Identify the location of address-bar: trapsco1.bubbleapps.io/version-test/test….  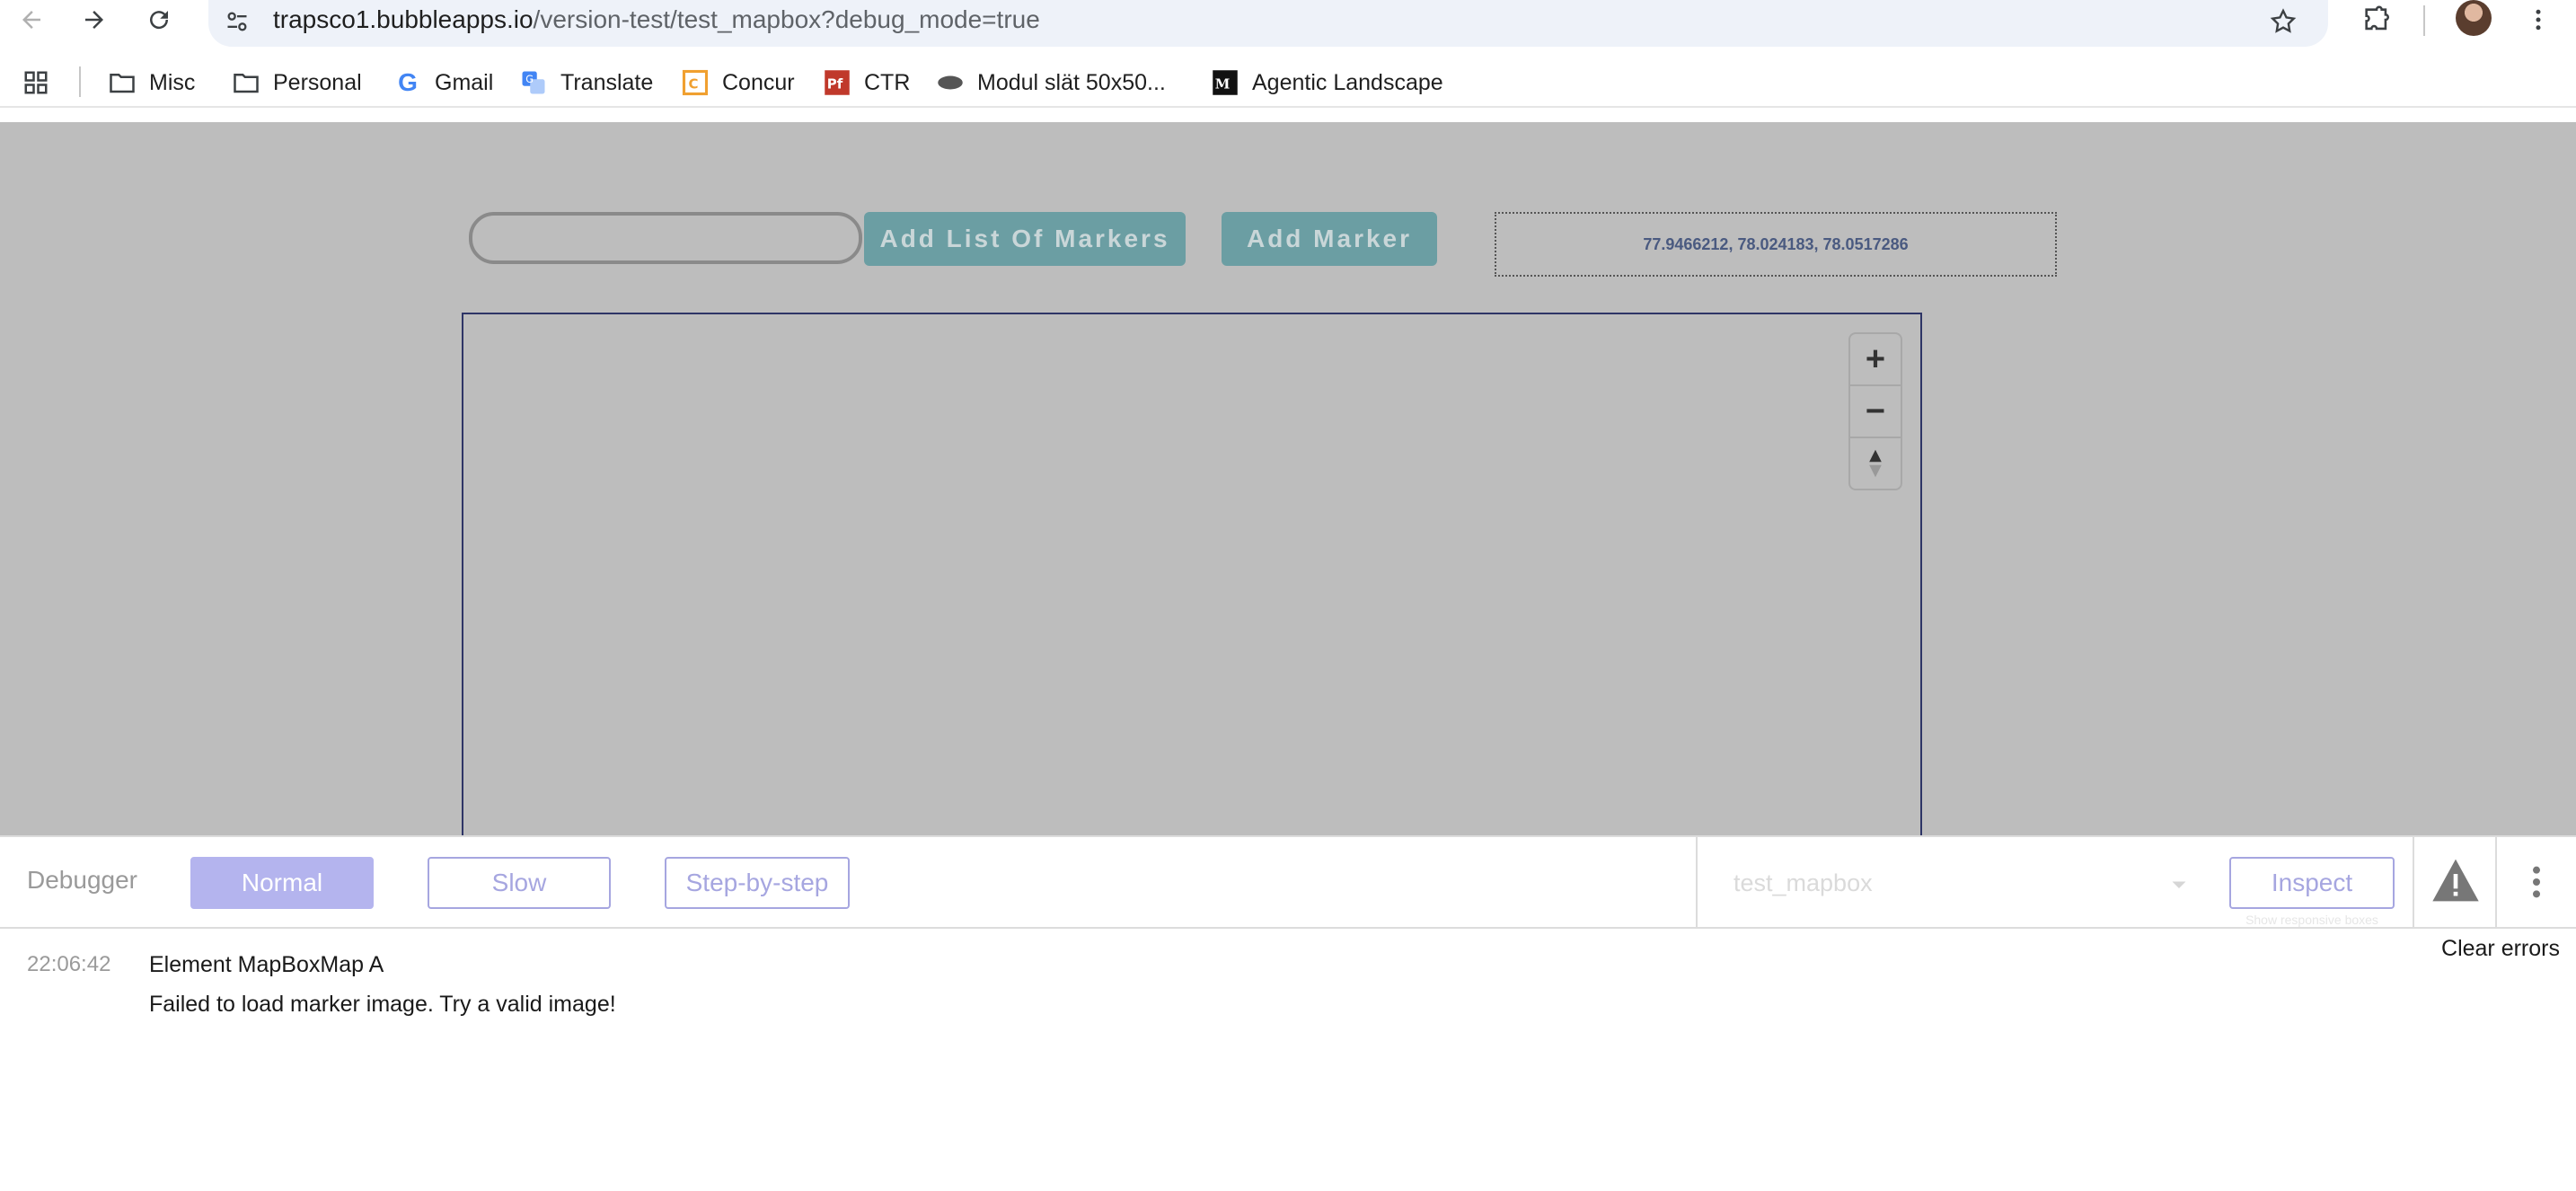
(1268, 24).